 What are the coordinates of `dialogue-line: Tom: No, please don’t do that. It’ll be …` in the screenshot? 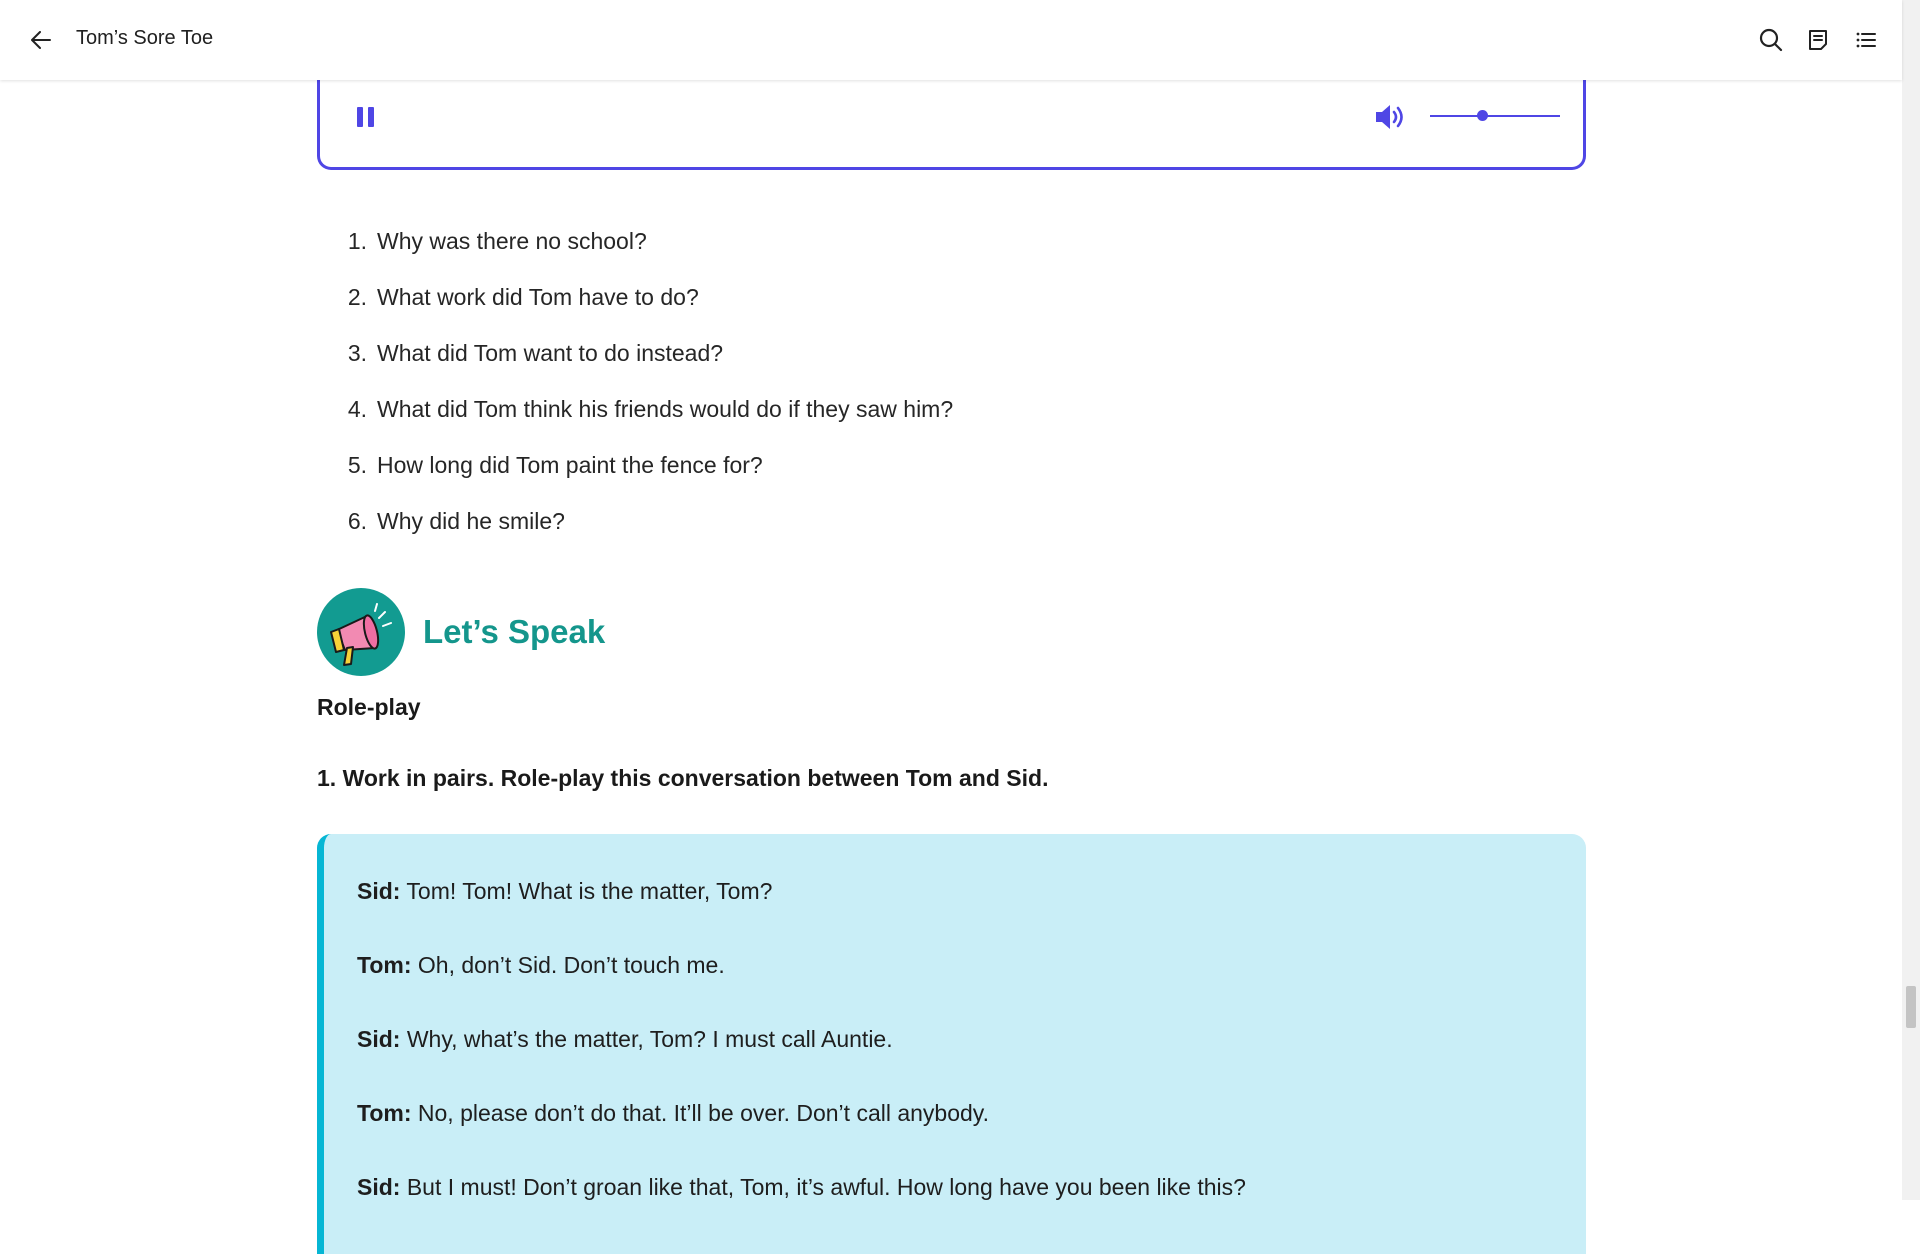 It's located at (673, 1113).